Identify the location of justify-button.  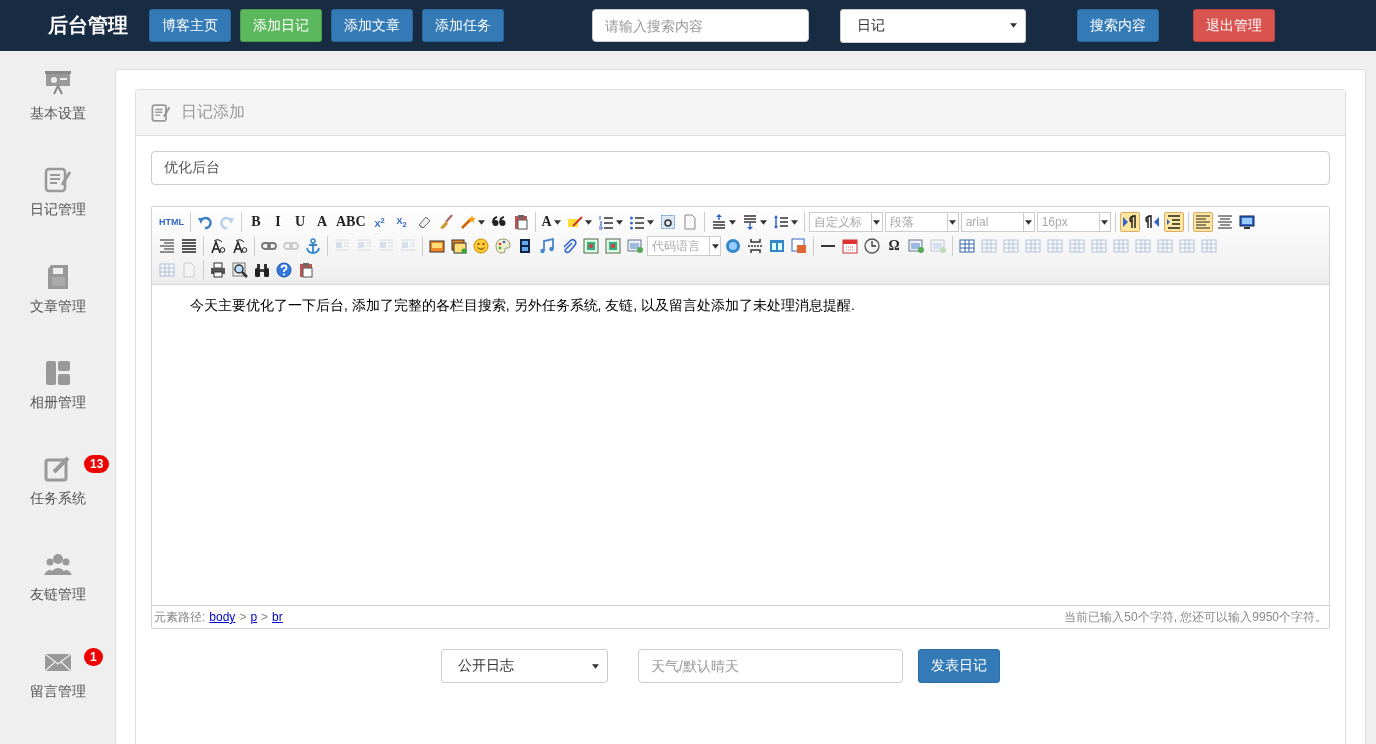
(189, 246).